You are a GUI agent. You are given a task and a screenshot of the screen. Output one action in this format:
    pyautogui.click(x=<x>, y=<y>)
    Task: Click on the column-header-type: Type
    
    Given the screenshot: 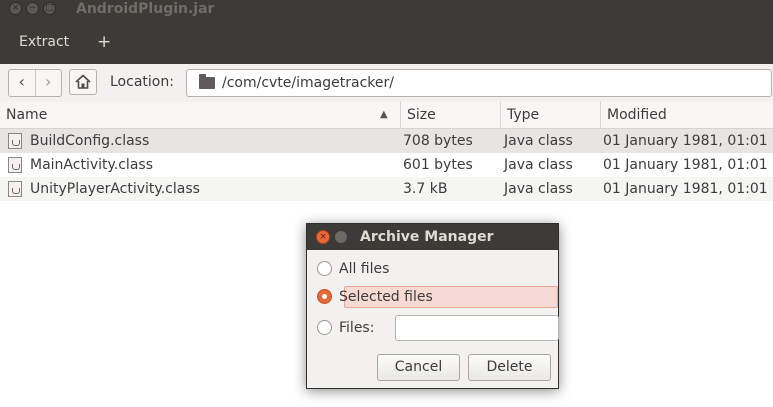 What is the action you would take?
    pyautogui.click(x=550, y=115)
    